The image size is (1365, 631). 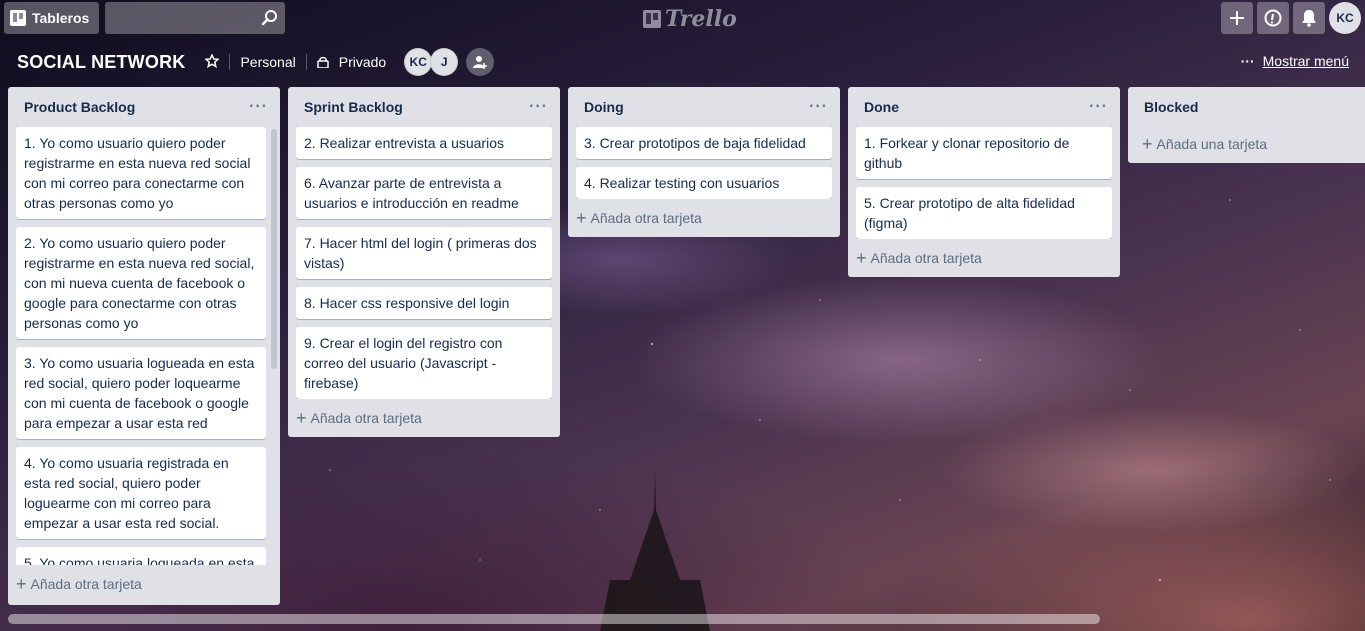 I want to click on trello-logo-icon, so click(x=652, y=19).